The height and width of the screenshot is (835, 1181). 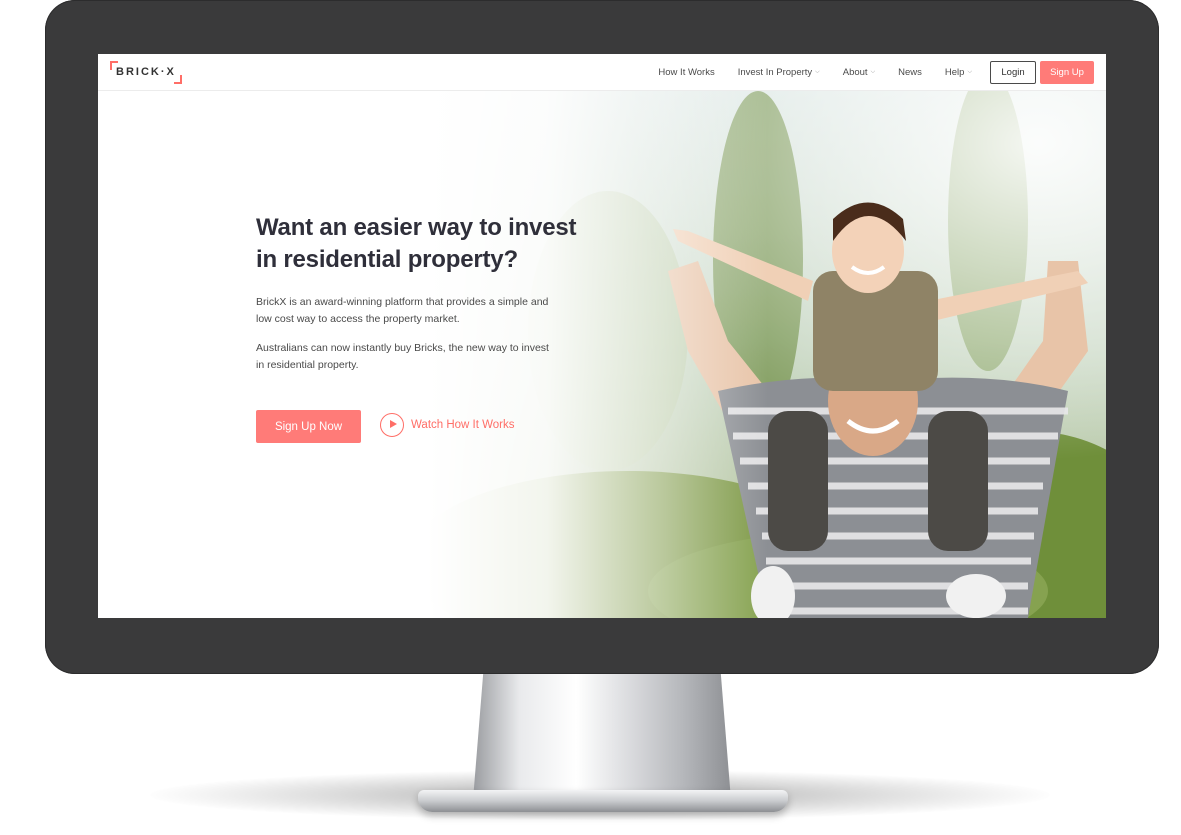 I want to click on nav-link-label: News, so click(x=910, y=72).